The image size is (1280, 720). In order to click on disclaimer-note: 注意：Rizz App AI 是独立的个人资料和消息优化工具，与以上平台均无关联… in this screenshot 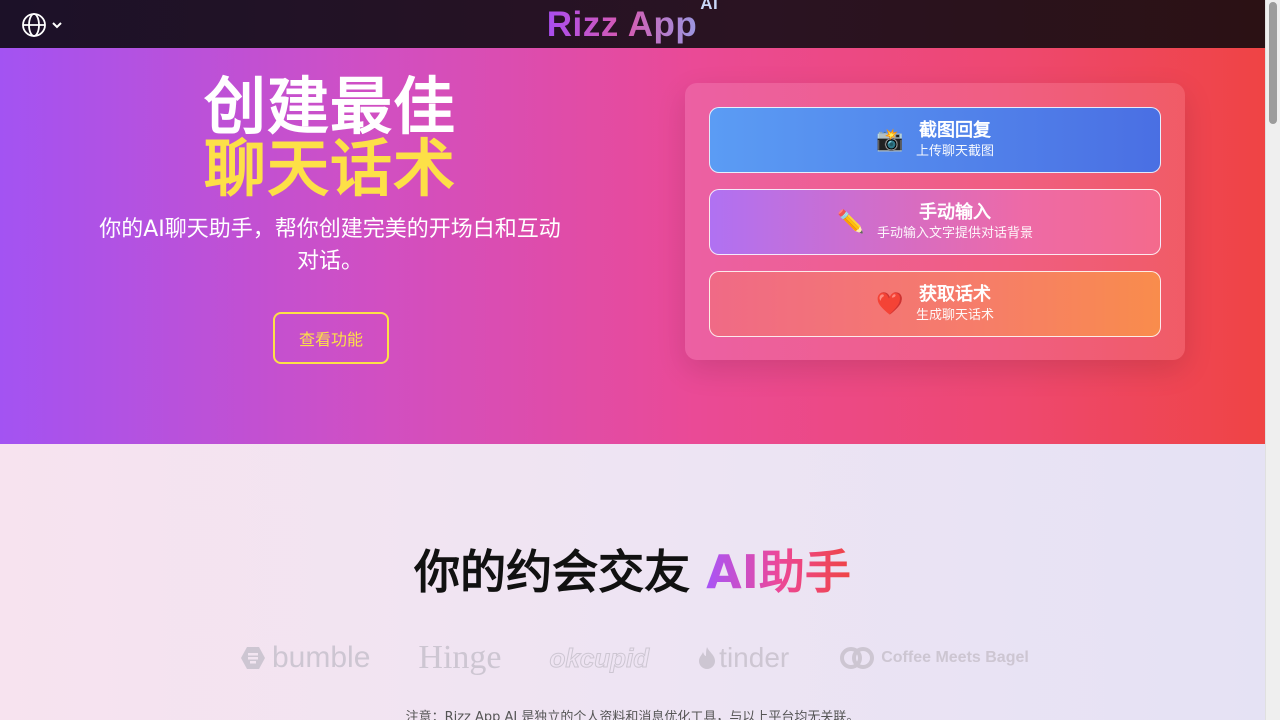, I will do `click(632, 715)`.